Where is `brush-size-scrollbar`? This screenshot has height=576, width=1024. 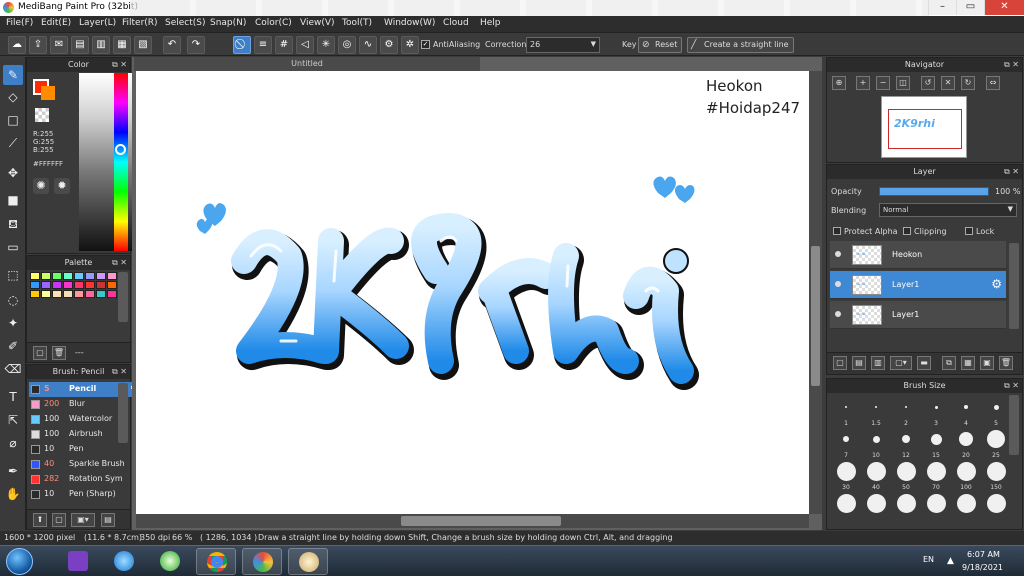 brush-size-scrollbar is located at coordinates (1014, 425).